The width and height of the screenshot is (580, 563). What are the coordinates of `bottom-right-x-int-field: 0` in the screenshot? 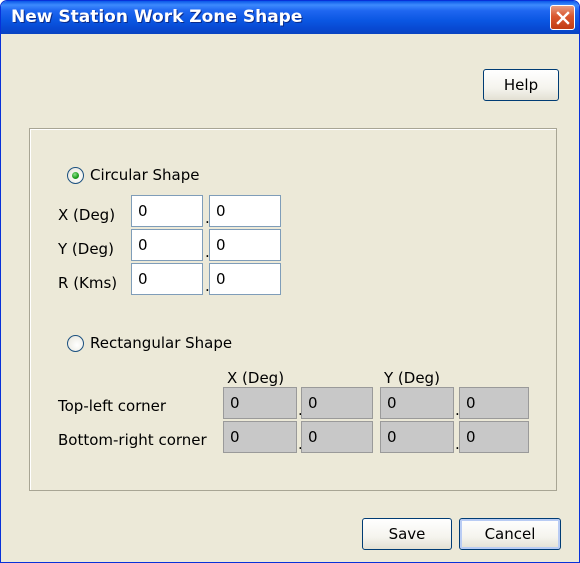 It's located at (260, 437).